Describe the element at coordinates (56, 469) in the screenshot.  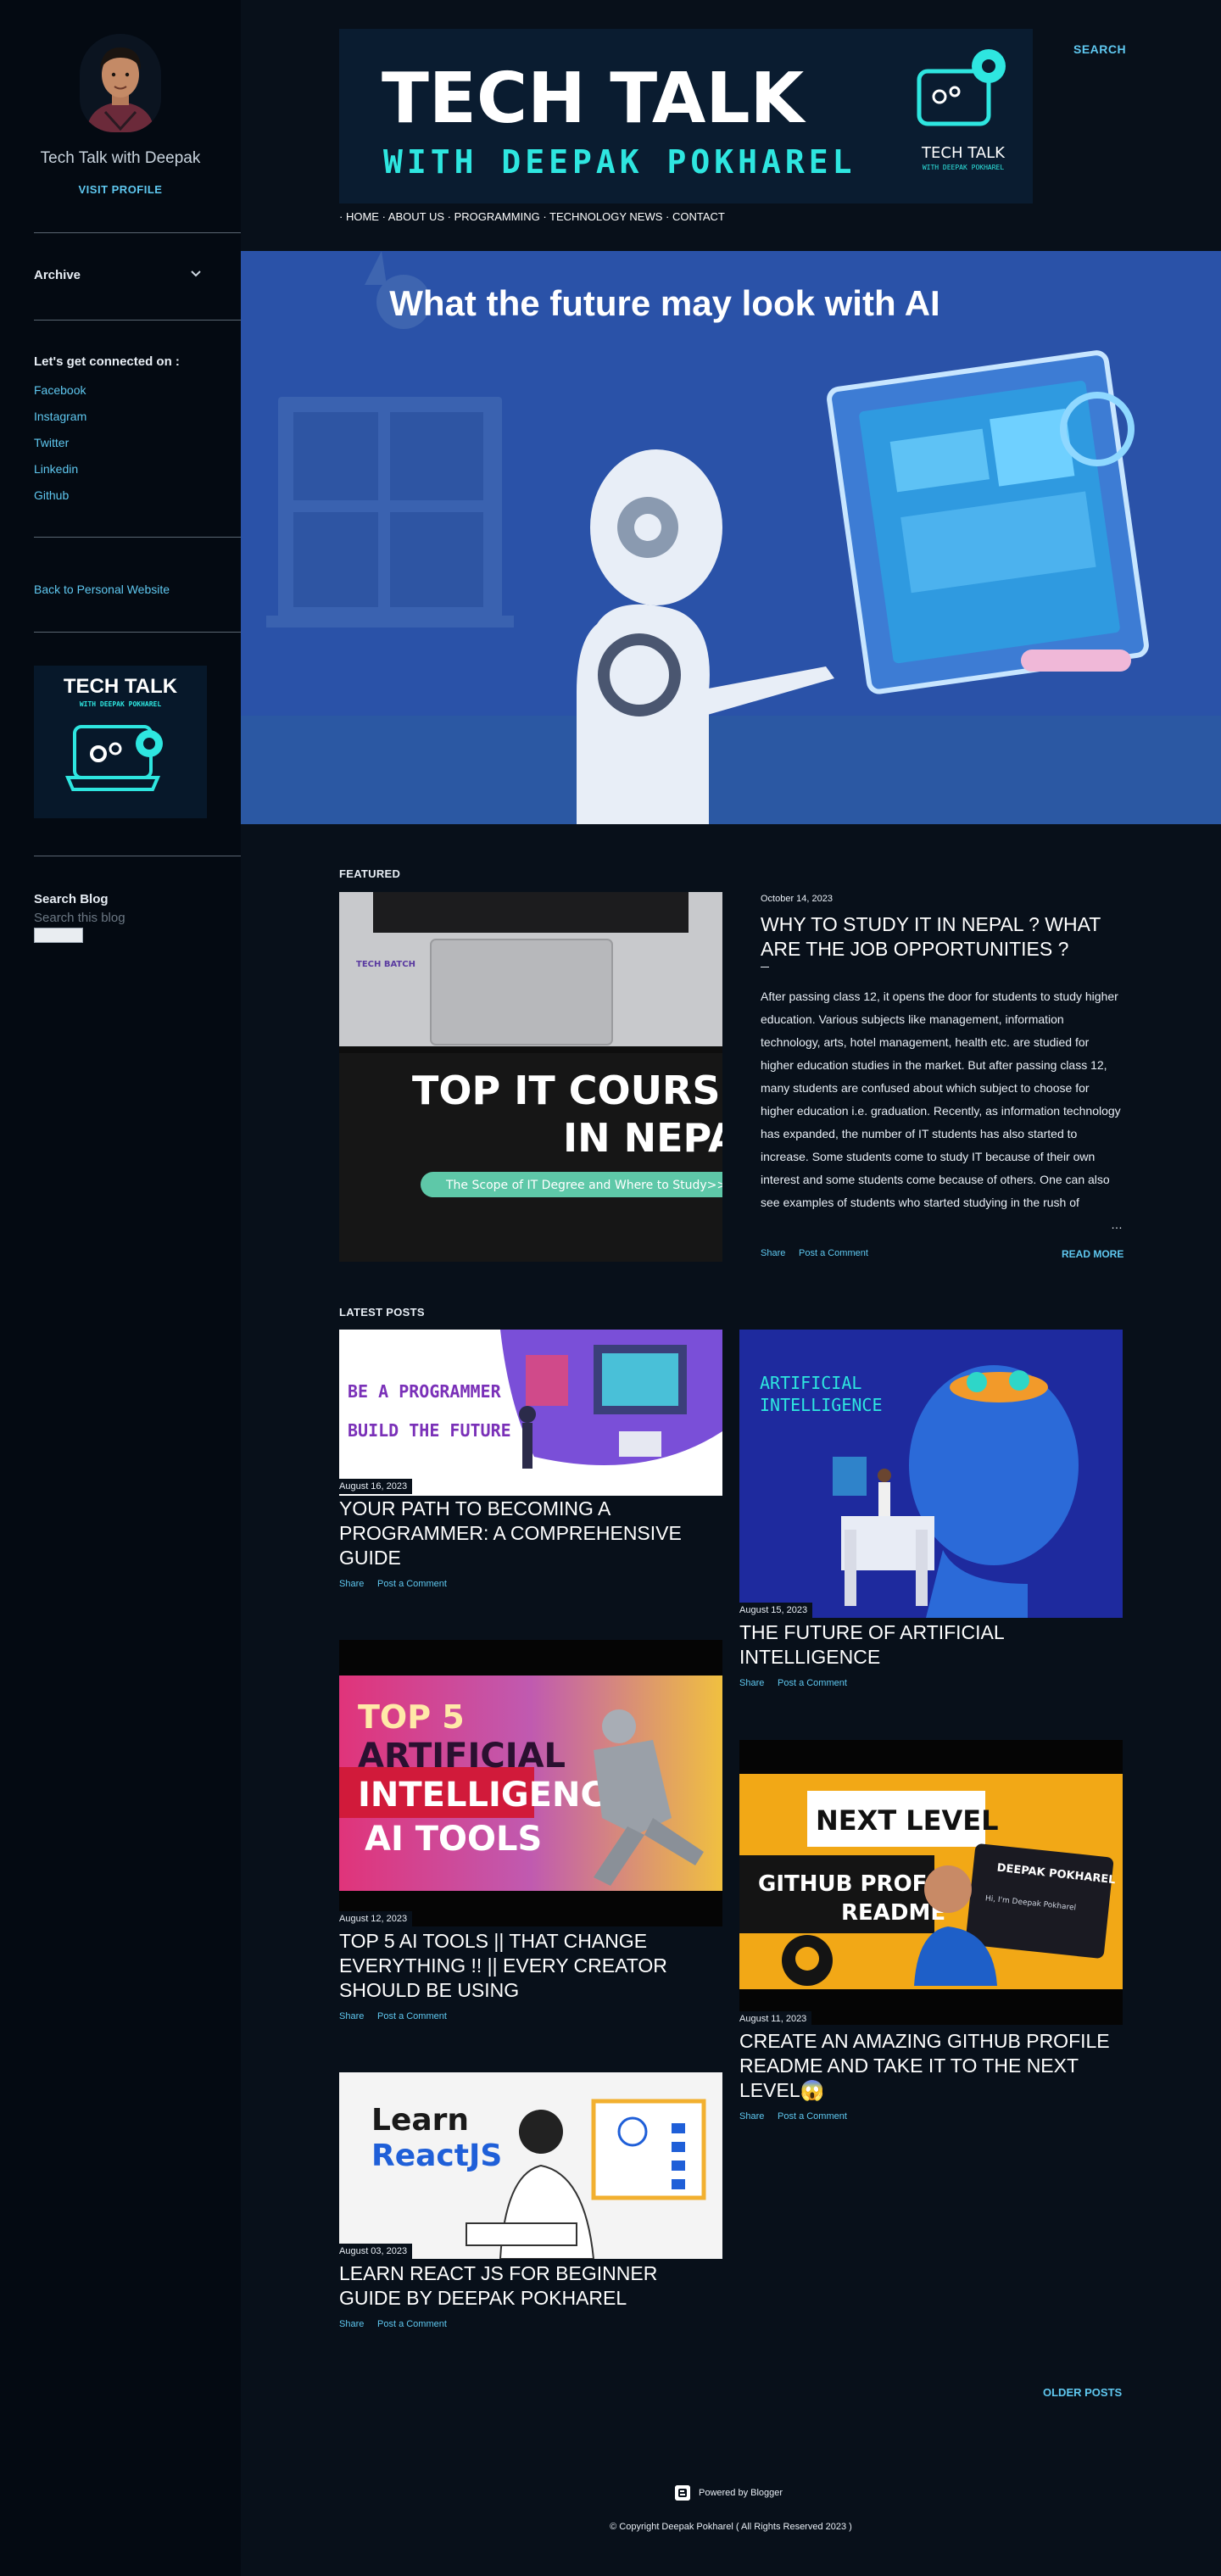
I see `linkedin-link: Linkedin` at that location.